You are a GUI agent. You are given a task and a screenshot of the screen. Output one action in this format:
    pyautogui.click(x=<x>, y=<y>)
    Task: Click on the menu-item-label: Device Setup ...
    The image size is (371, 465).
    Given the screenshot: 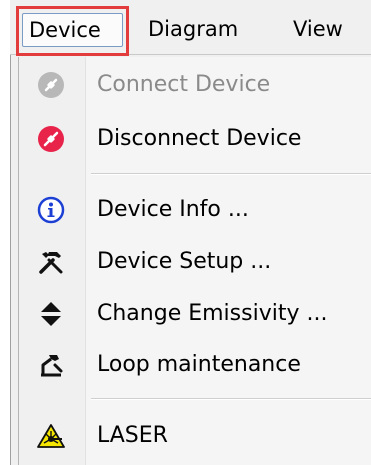 What is the action you would take?
    pyautogui.click(x=184, y=261)
    